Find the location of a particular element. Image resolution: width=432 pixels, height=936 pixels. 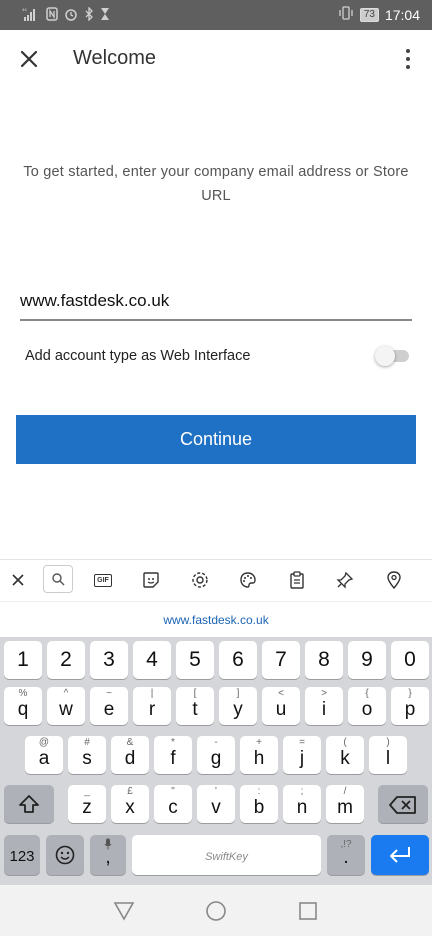

email-or-url-input is located at coordinates (216, 301).